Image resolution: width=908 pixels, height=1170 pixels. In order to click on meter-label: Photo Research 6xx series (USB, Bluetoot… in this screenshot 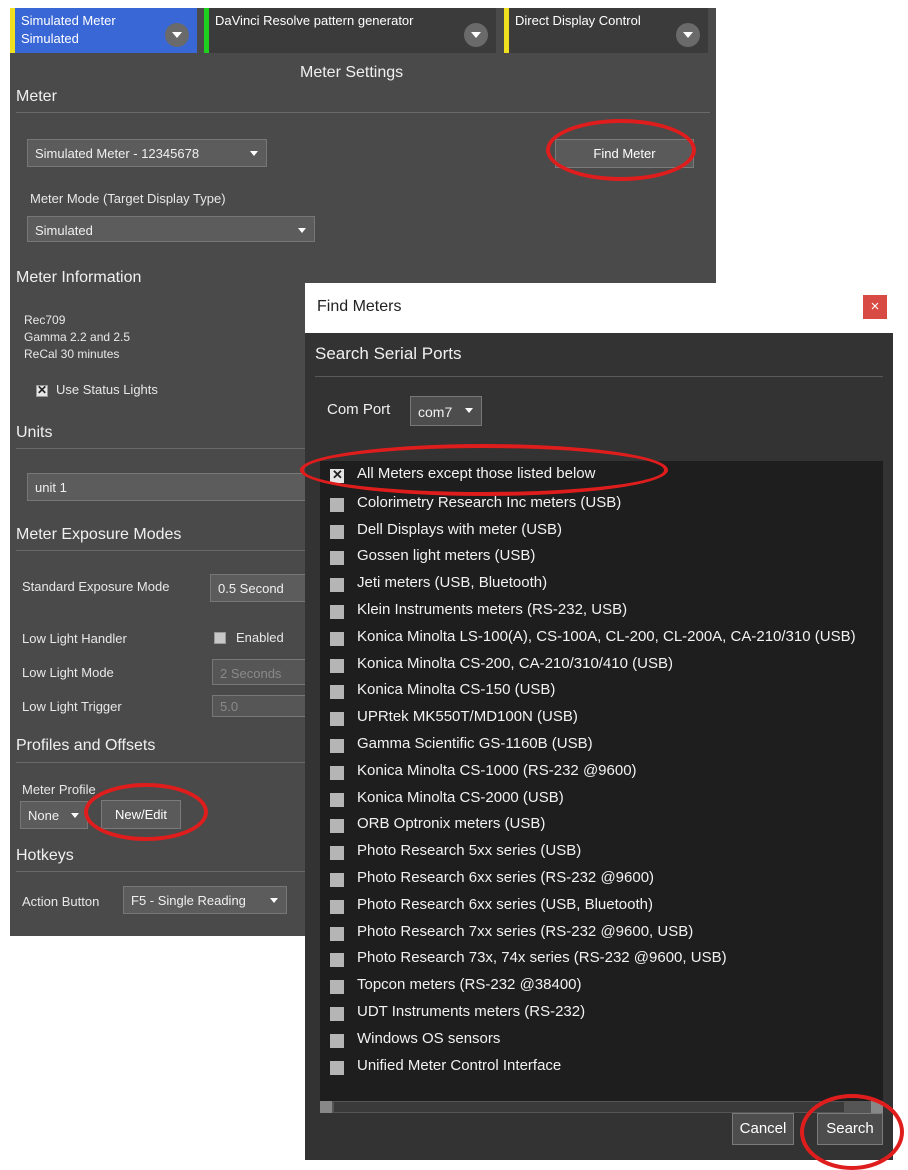, I will do `click(505, 904)`.